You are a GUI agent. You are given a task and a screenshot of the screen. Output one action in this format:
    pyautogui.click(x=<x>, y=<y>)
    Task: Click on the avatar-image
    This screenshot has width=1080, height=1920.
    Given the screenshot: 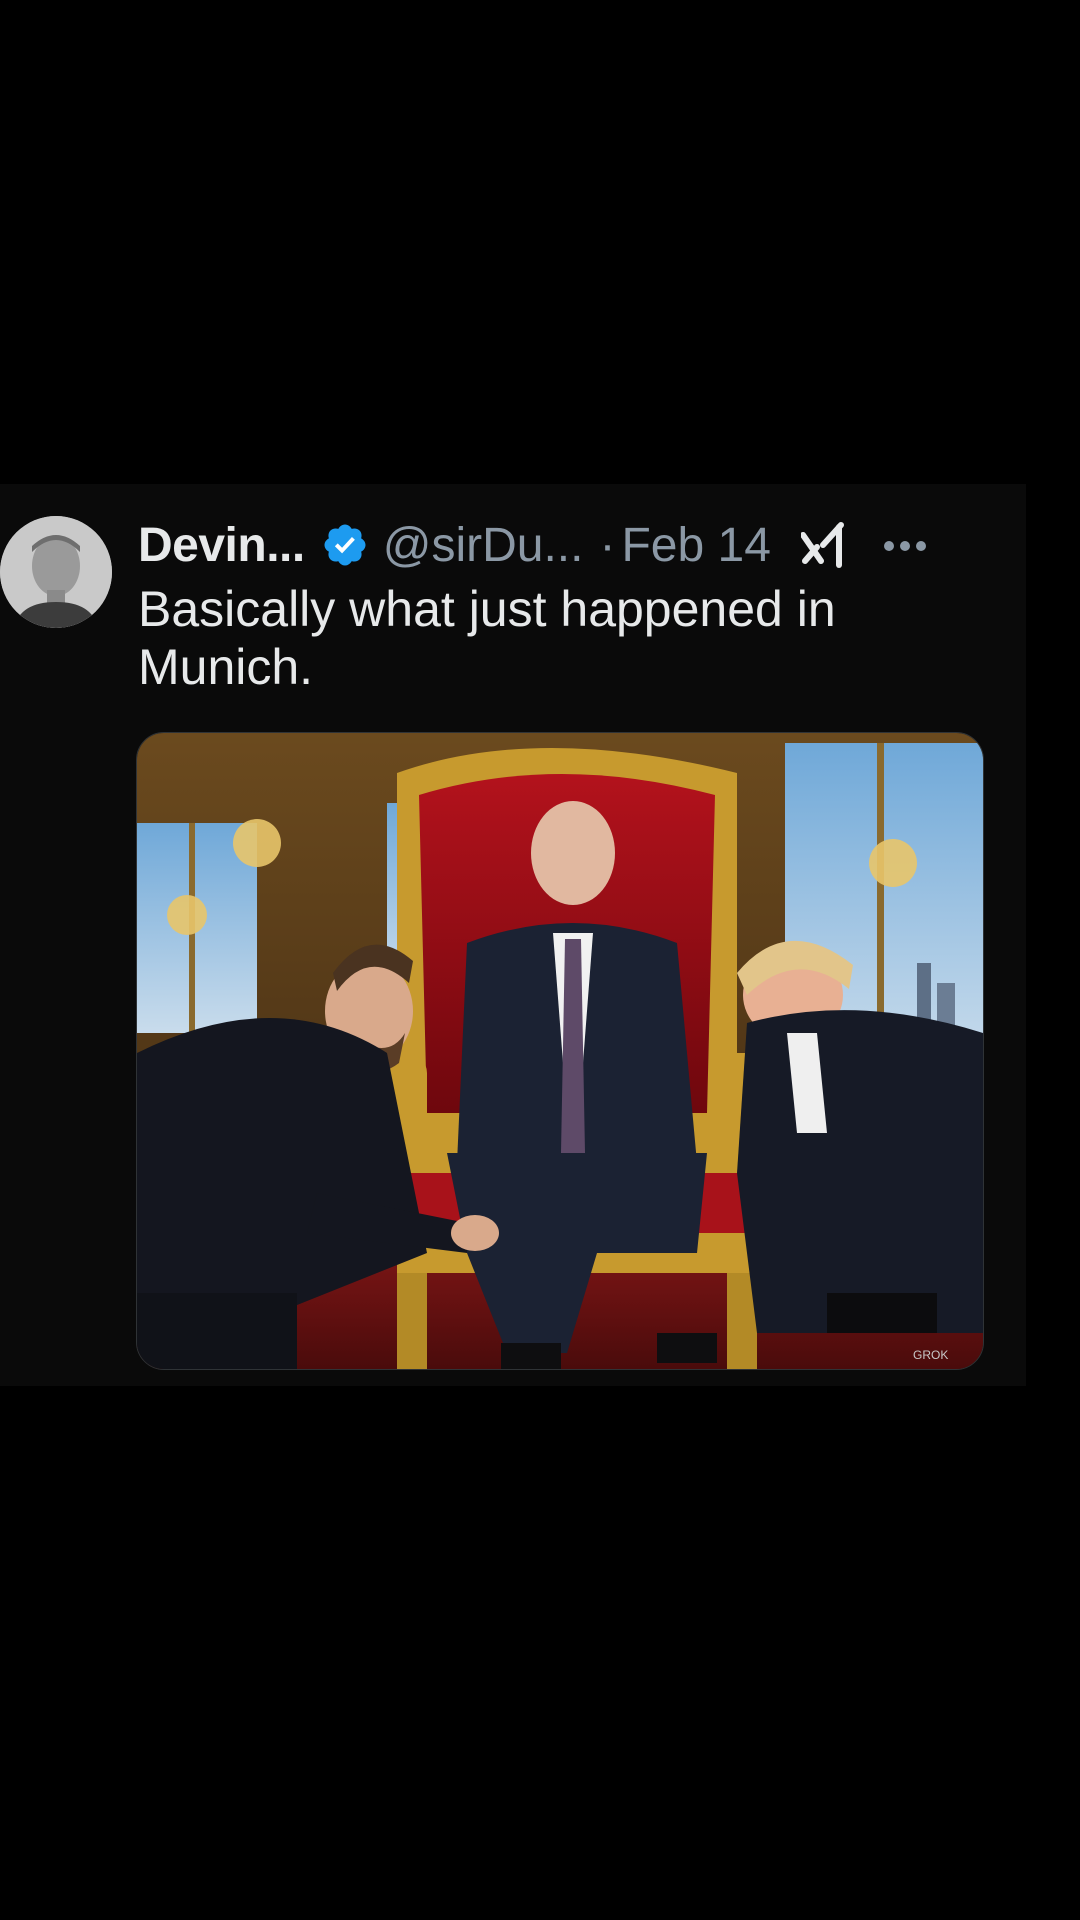 What is the action you would take?
    pyautogui.click(x=56, y=572)
    